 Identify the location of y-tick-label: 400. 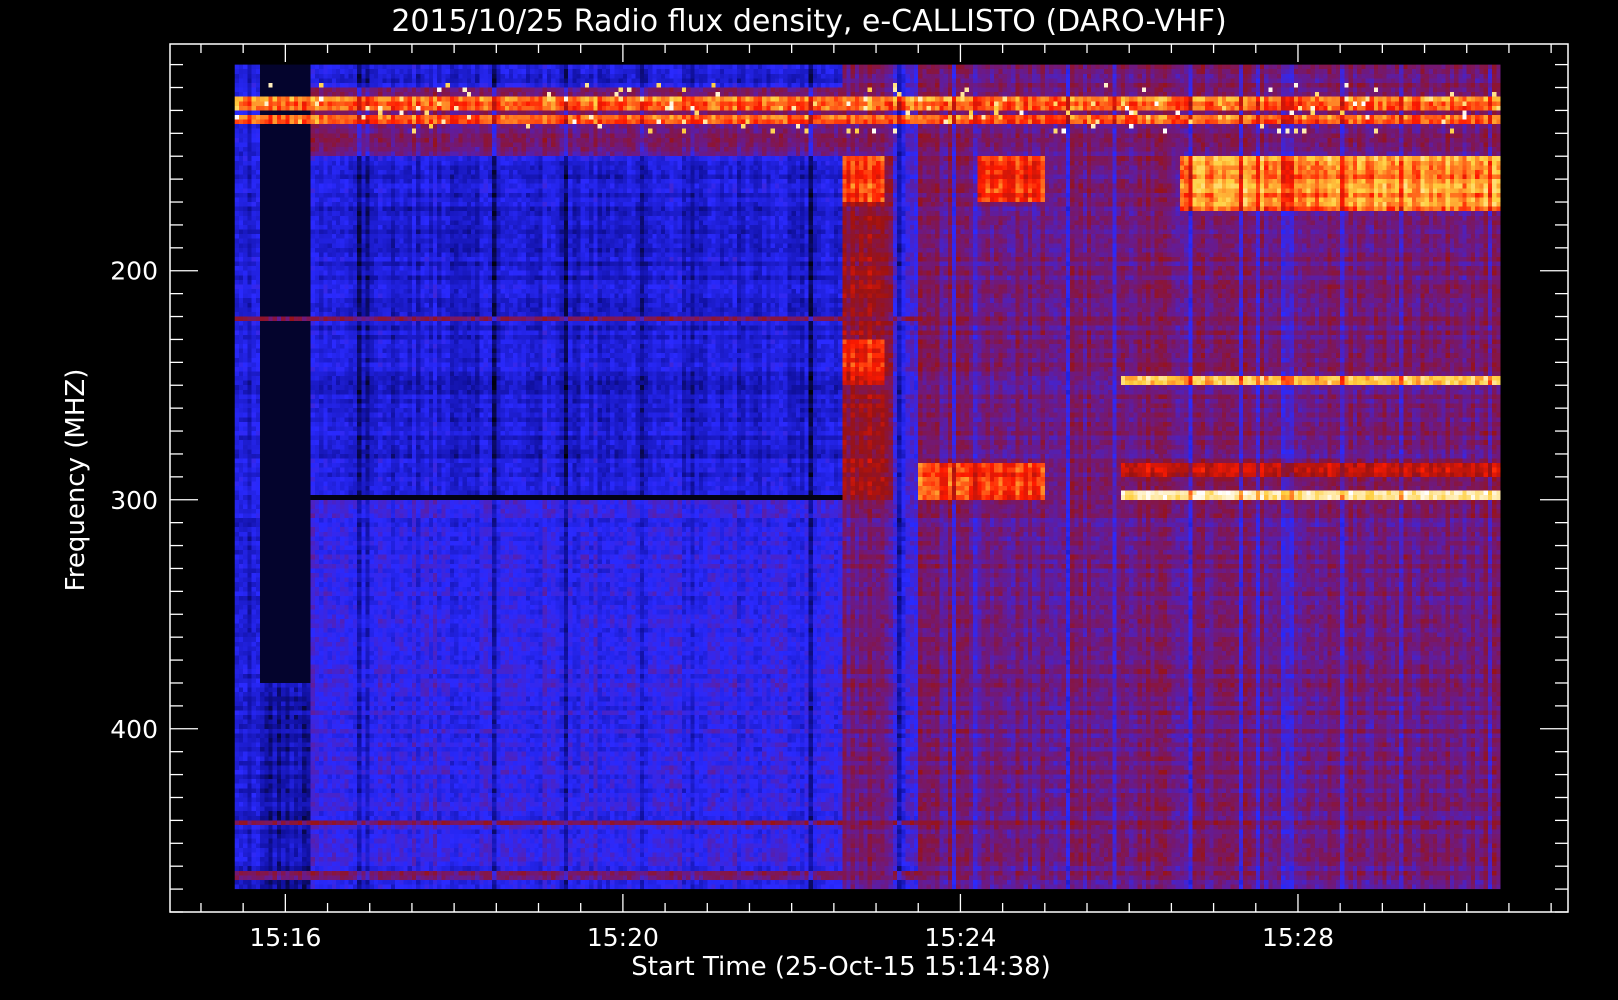
(134, 729).